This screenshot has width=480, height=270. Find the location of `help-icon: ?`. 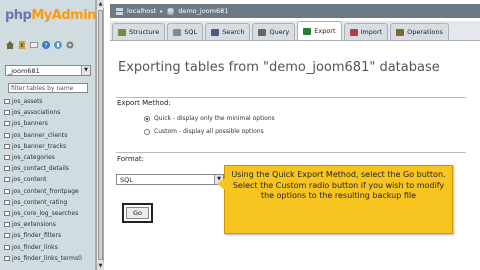

help-icon: ? is located at coordinates (46, 45).